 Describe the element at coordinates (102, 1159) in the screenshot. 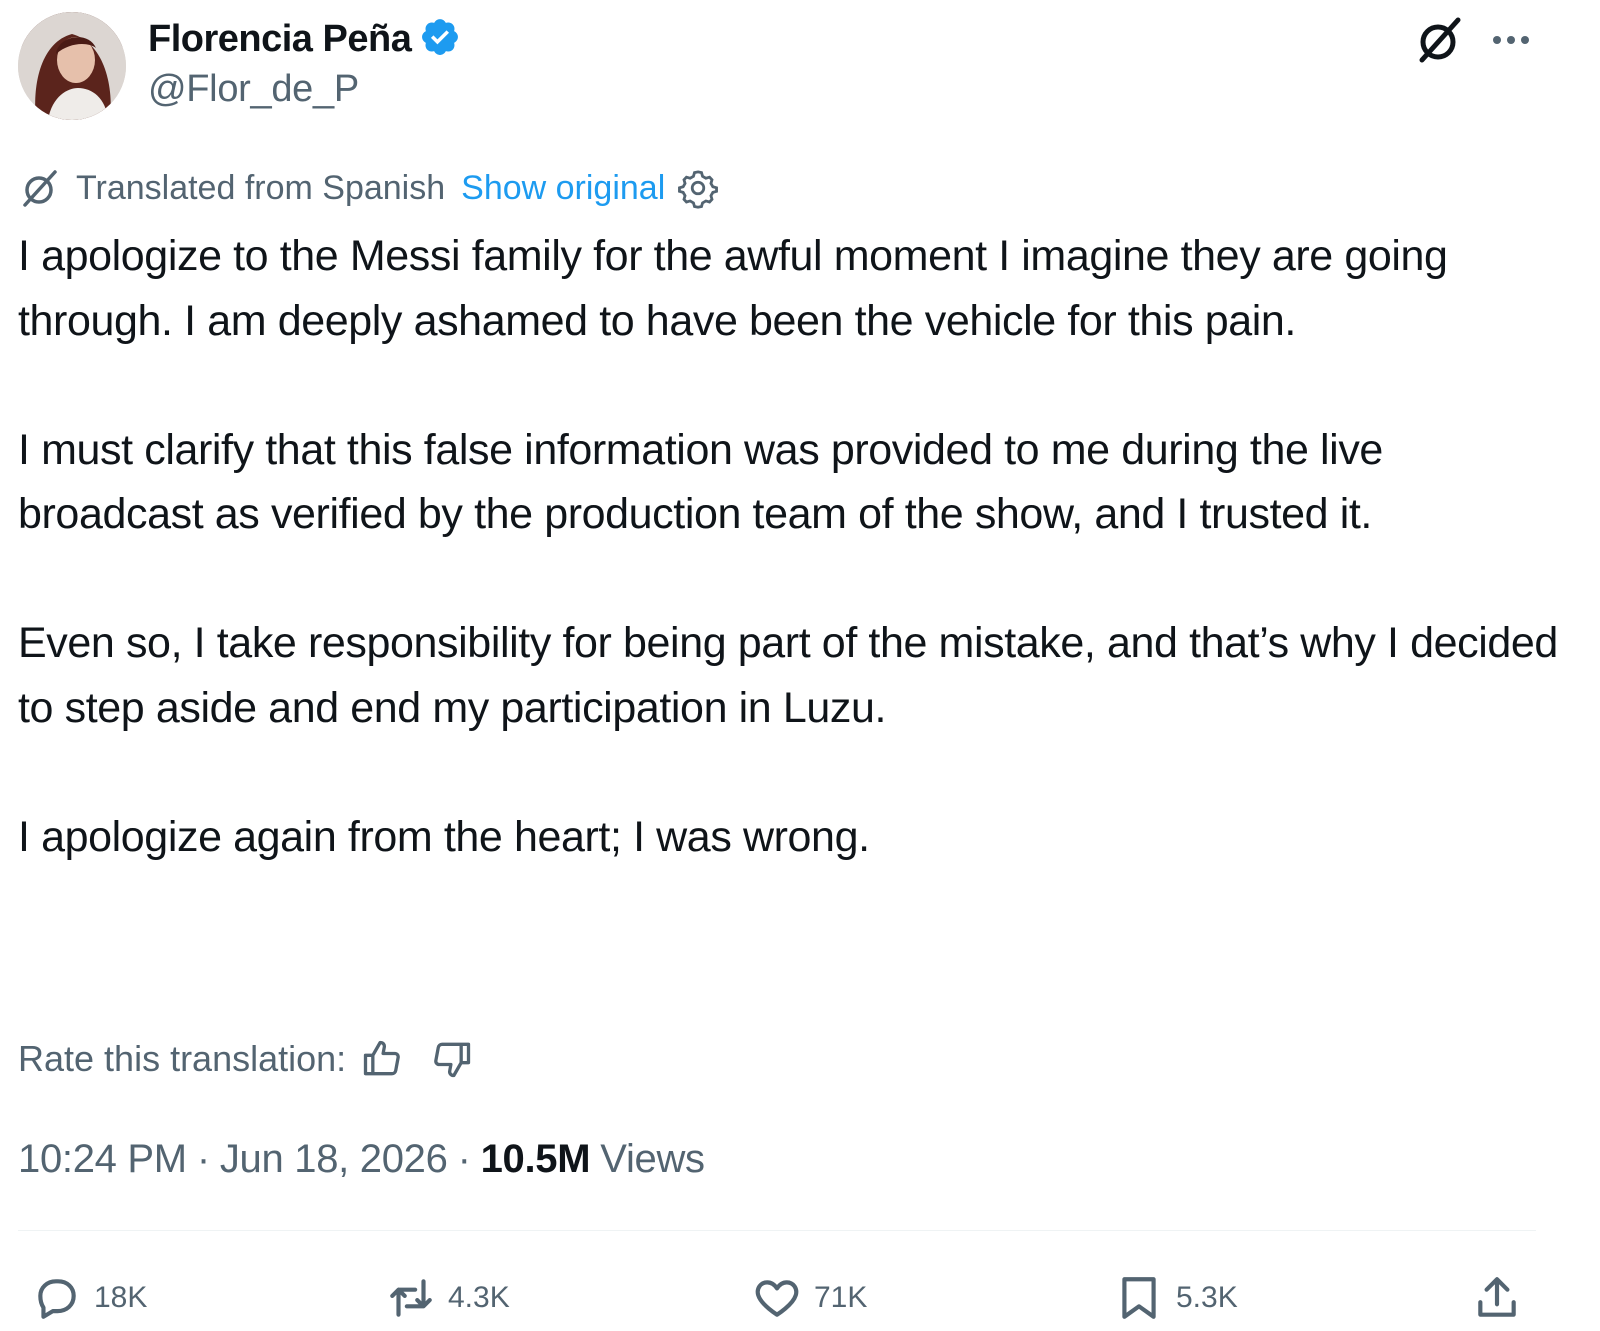

I see `tweet-time: 10:24 PM` at that location.